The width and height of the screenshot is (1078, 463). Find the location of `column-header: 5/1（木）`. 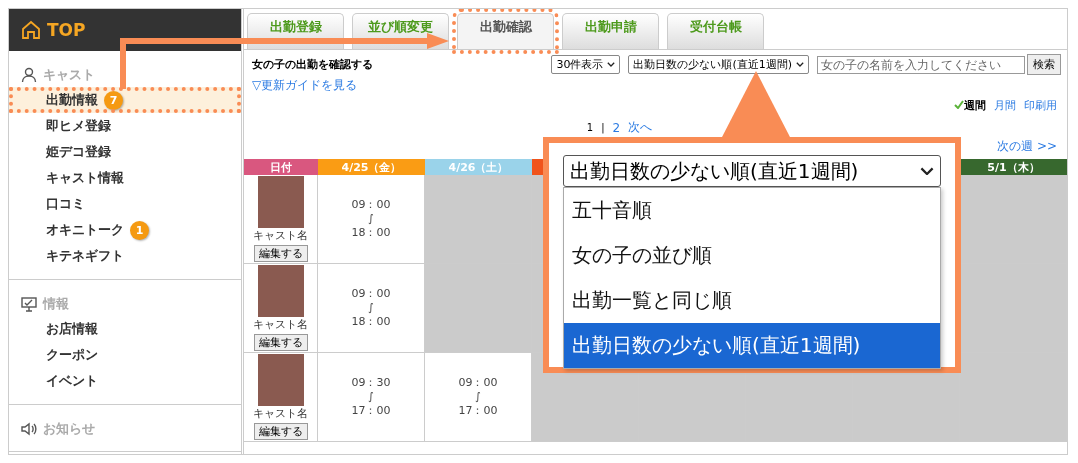

column-header: 5/1（木） is located at coordinates (1013, 167).